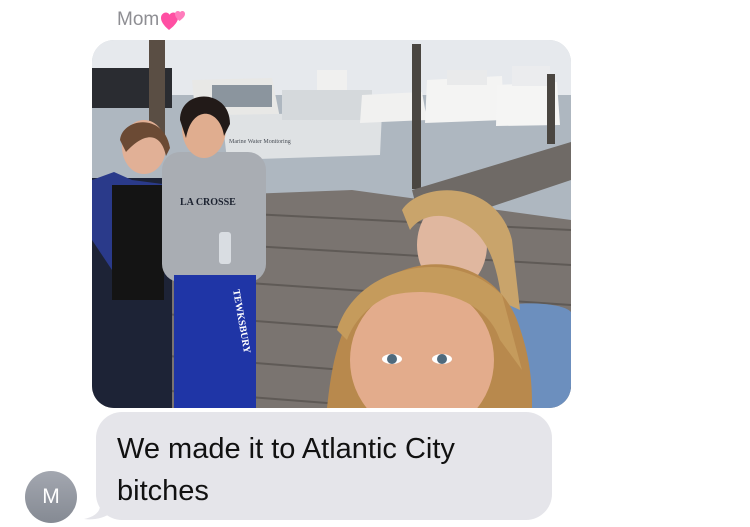 This screenshot has width=750, height=527. What do you see at coordinates (260, 142) in the screenshot?
I see `boat-label: Marine Water Monitoring` at bounding box center [260, 142].